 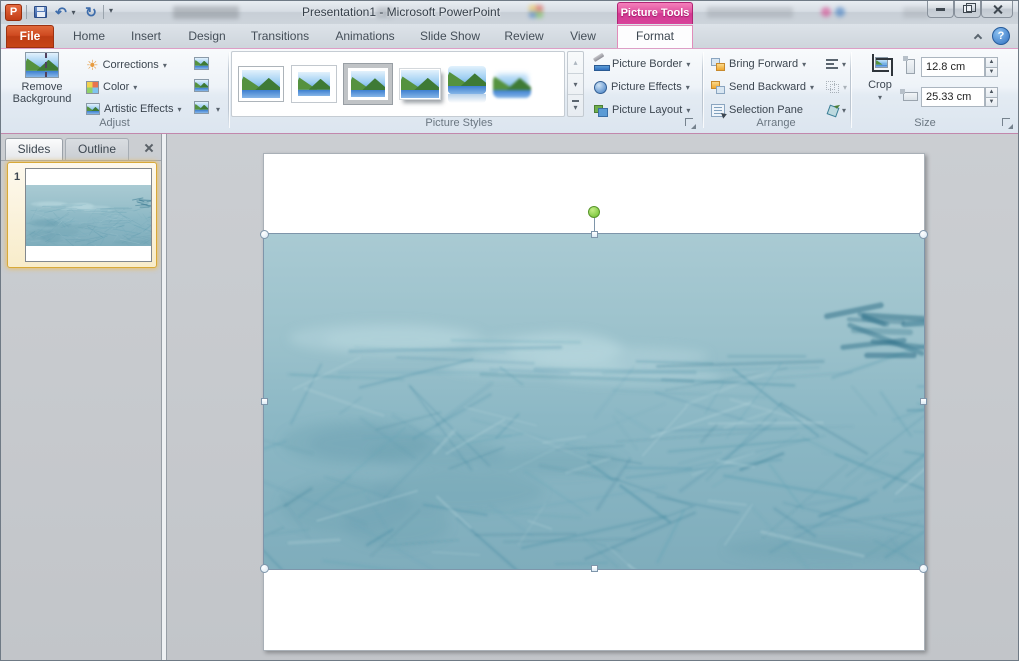 I want to click on slide-thumbnail-selection: 1, so click(x=82, y=215).